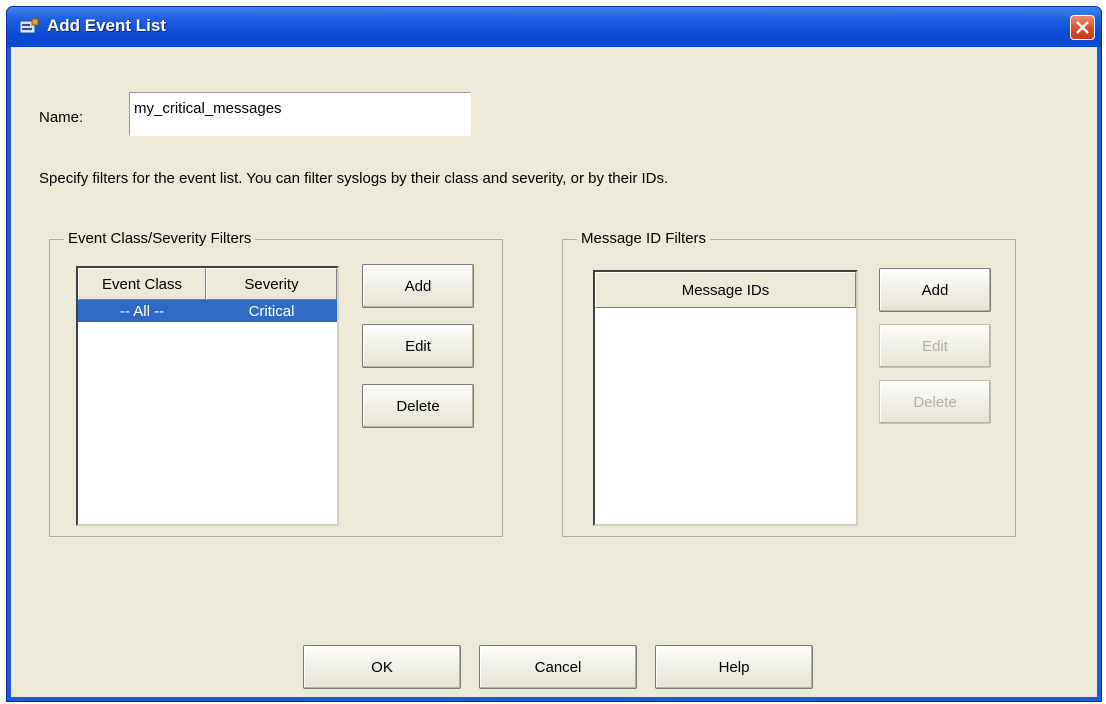  Describe the element at coordinates (142, 311) in the screenshot. I see `event-class-cell: -- All --` at that location.